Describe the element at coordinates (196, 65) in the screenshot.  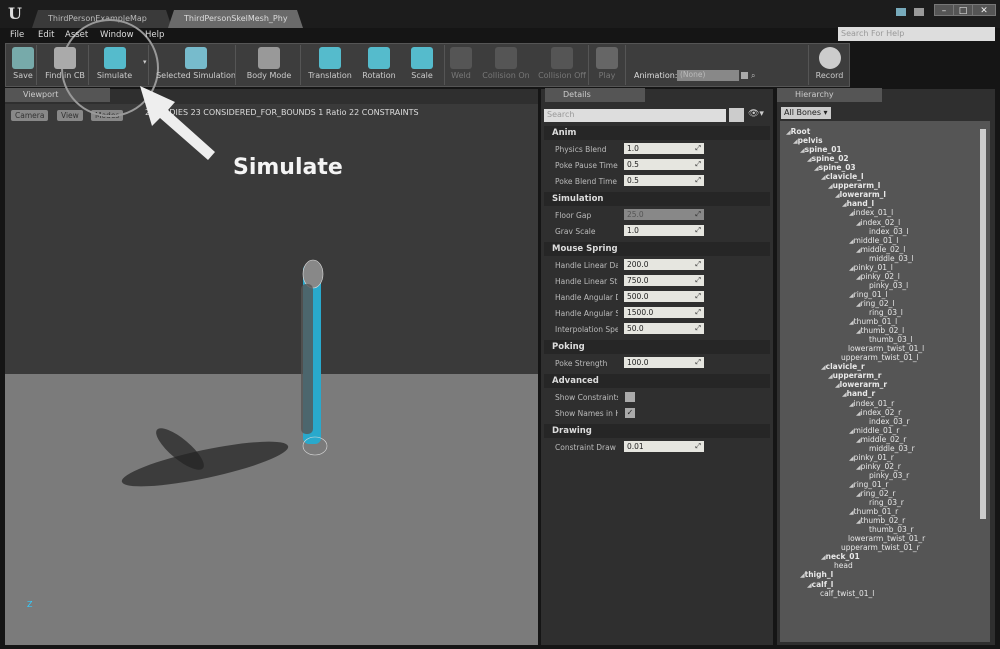
I see `selected-simulation-button: Selected Simulation` at that location.